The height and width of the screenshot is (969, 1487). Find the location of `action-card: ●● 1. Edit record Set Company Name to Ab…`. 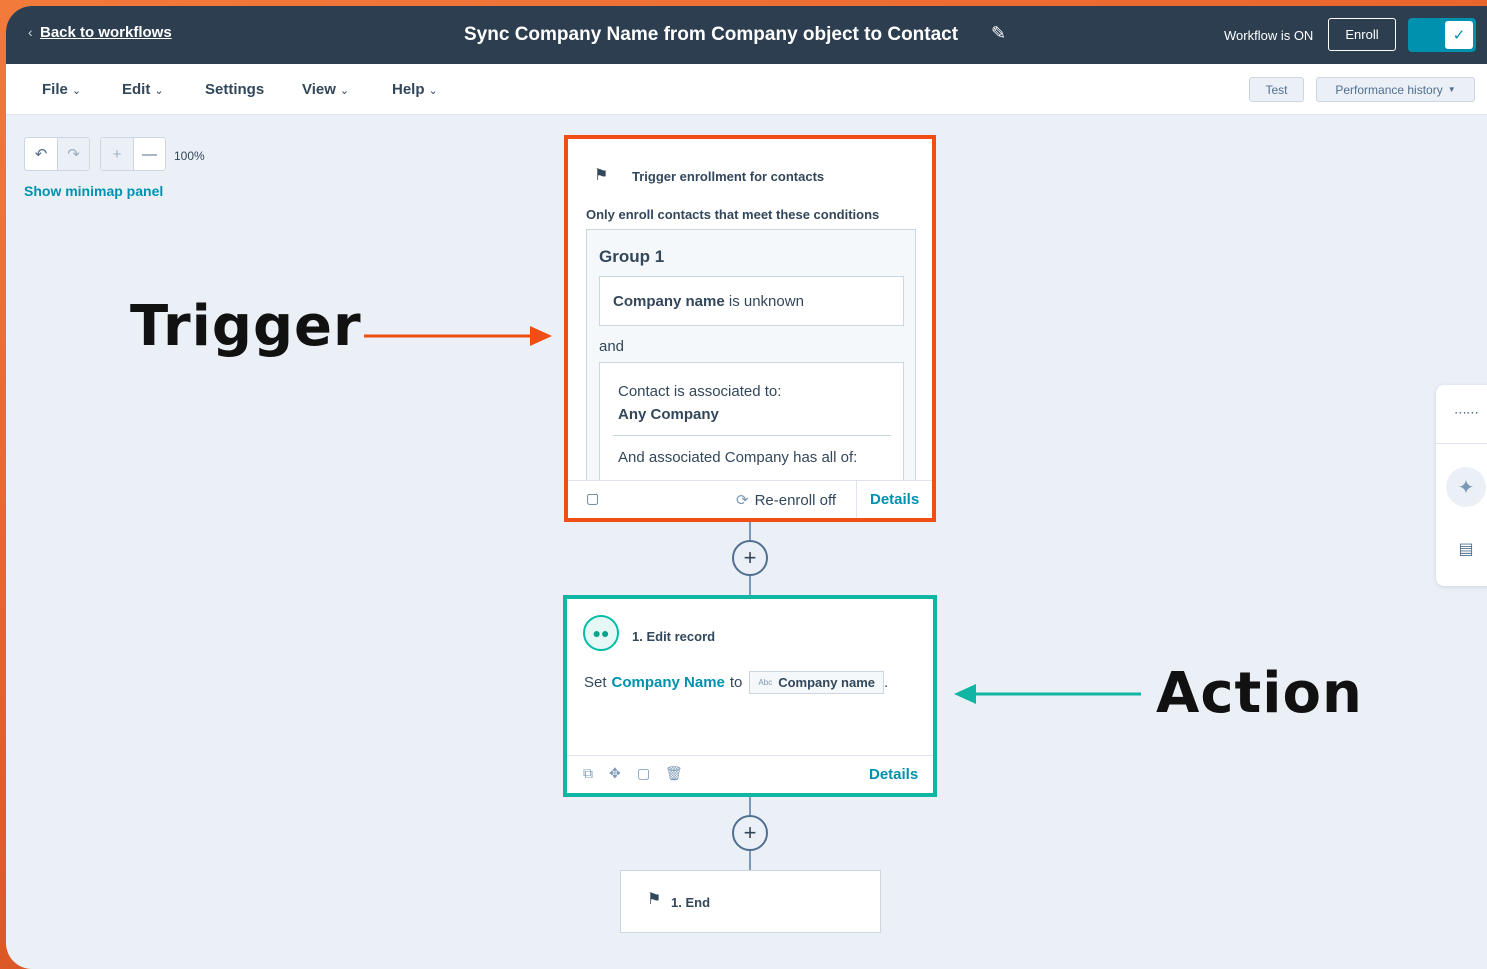

action-card: ●● 1. Edit record Set Company Name to Ab… is located at coordinates (750, 696).